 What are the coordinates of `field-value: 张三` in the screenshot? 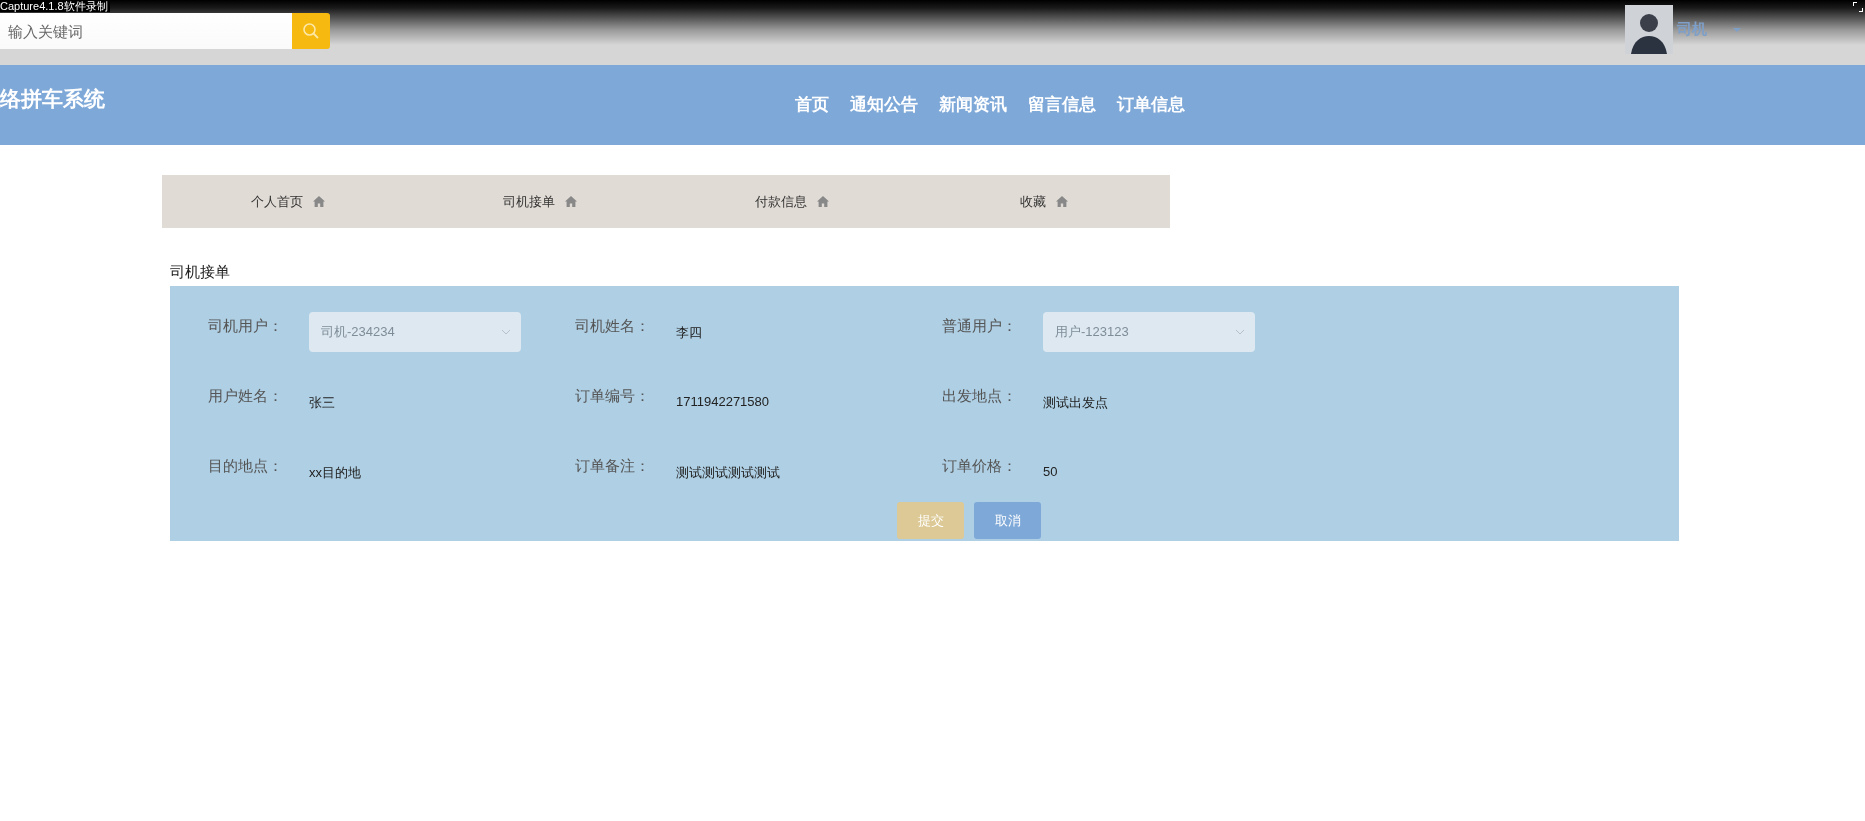 It's located at (322, 403).